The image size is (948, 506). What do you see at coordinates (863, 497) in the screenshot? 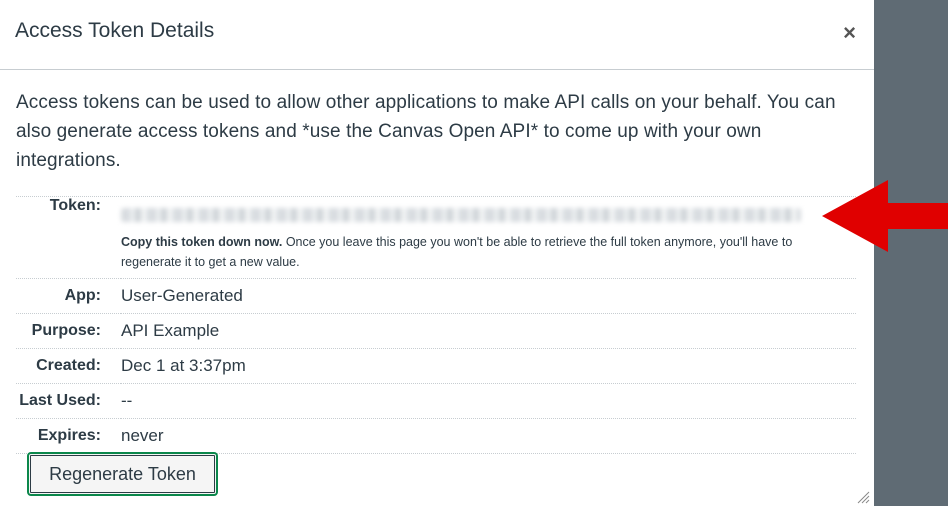
I see `resize-handle-icon` at bounding box center [863, 497].